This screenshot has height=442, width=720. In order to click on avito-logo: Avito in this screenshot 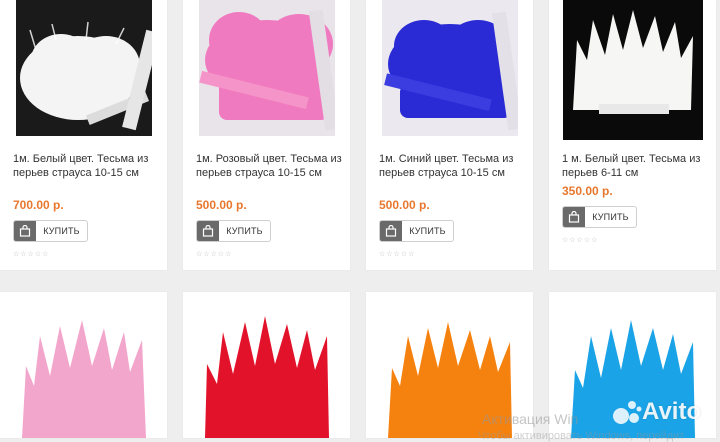, I will do `click(656, 412)`.